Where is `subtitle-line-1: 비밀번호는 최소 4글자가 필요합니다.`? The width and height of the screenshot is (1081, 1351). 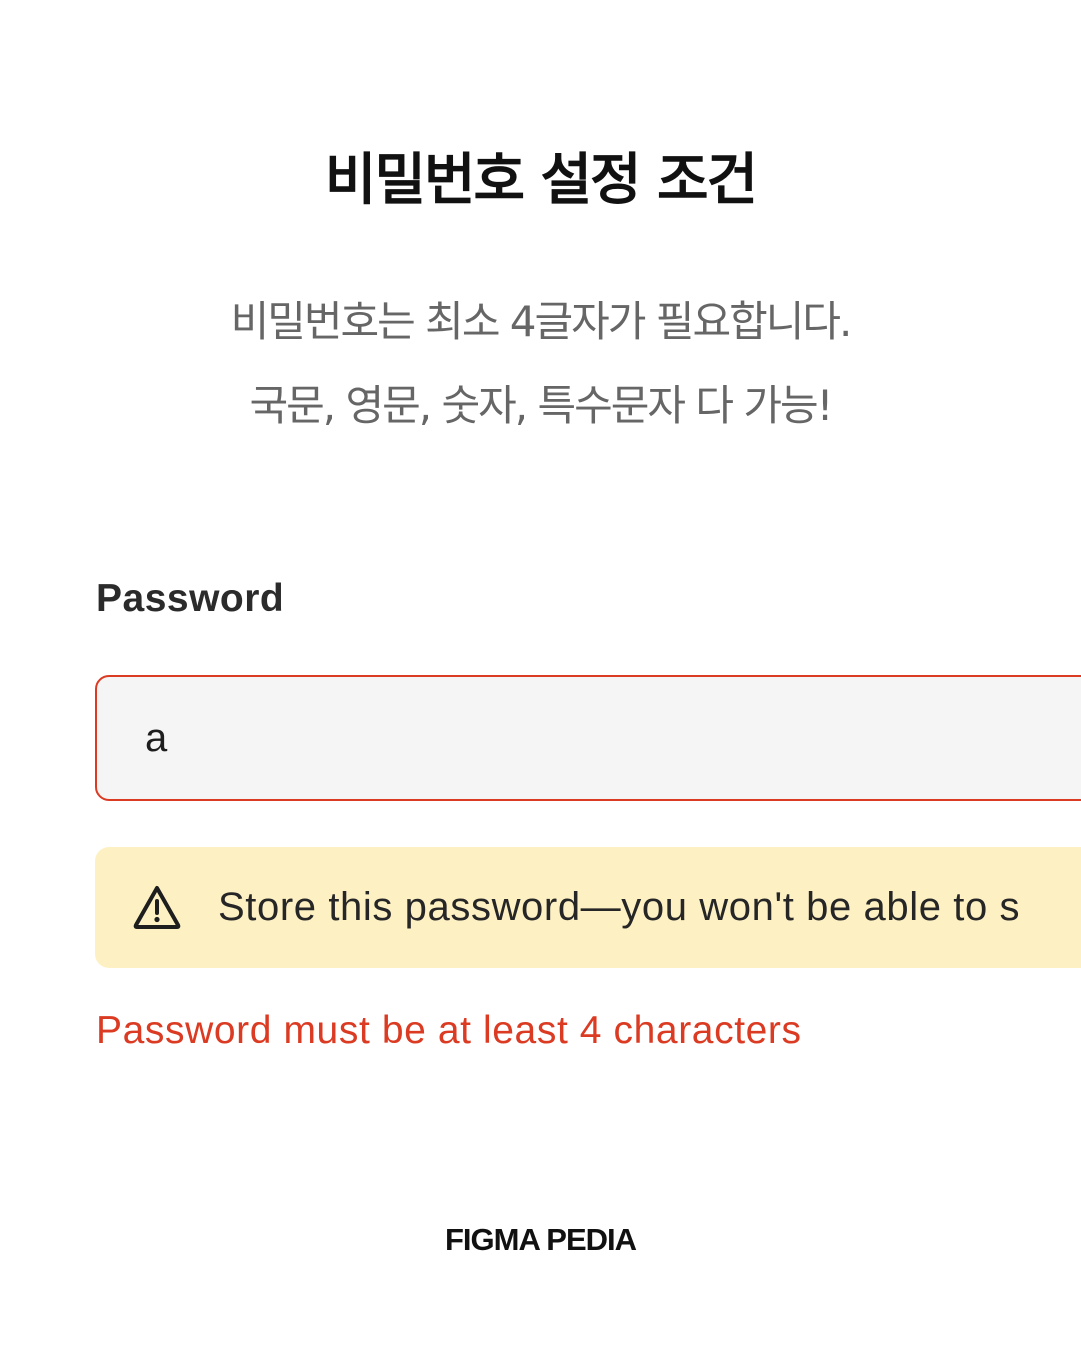
subtitle-line-1: 비밀번호는 최소 4글자가 필요합니다. is located at coordinates (541, 321).